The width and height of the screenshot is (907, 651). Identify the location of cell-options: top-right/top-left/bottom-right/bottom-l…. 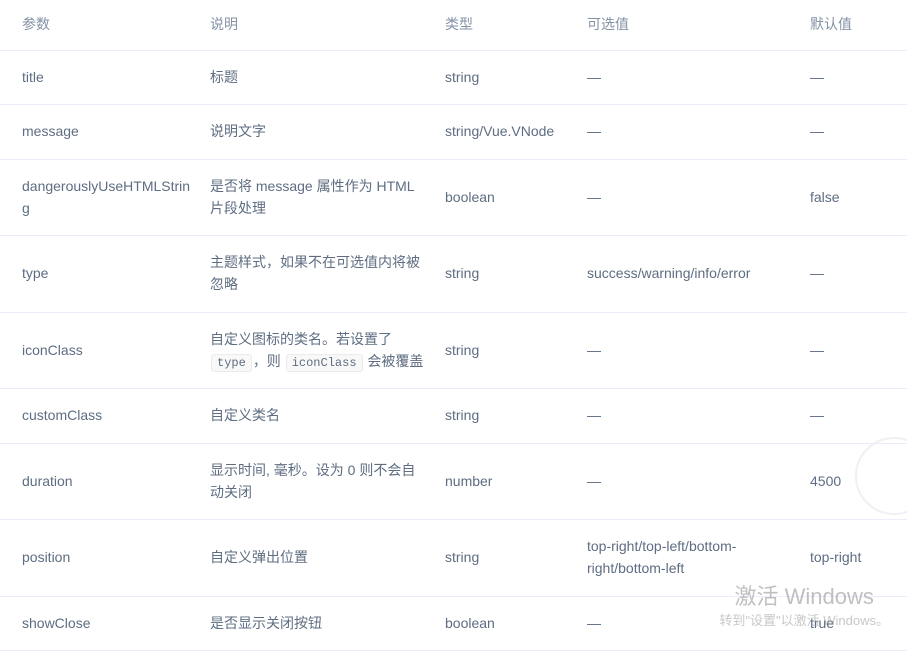
(694, 558).